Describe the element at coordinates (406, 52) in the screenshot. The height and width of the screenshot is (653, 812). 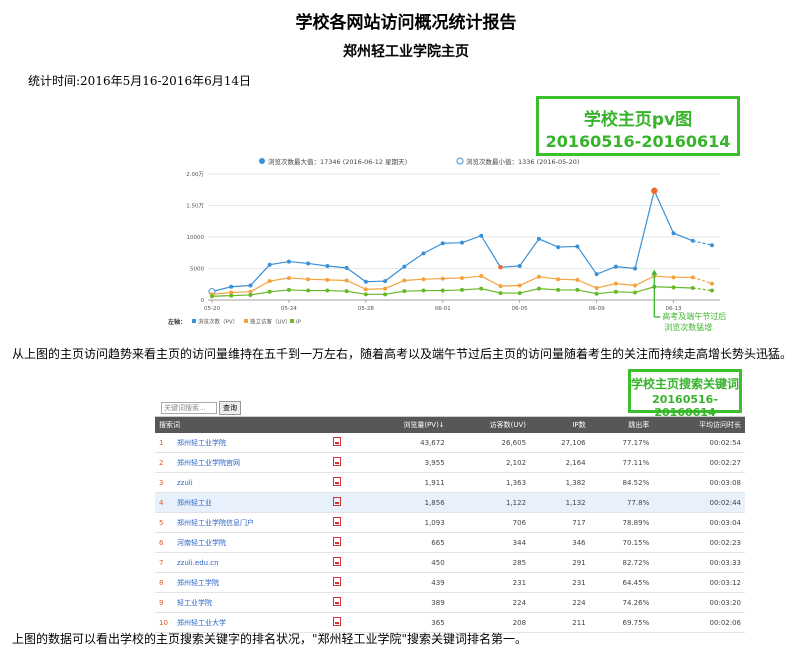
I see `page-subtitle: 郑州轻工业学院主页` at that location.